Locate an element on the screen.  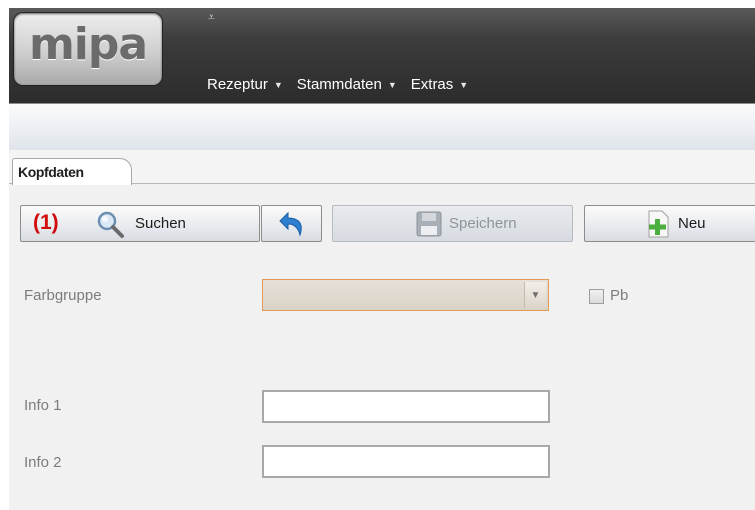
menu-rezeptur-label: Rezeptur is located at coordinates (237, 84).